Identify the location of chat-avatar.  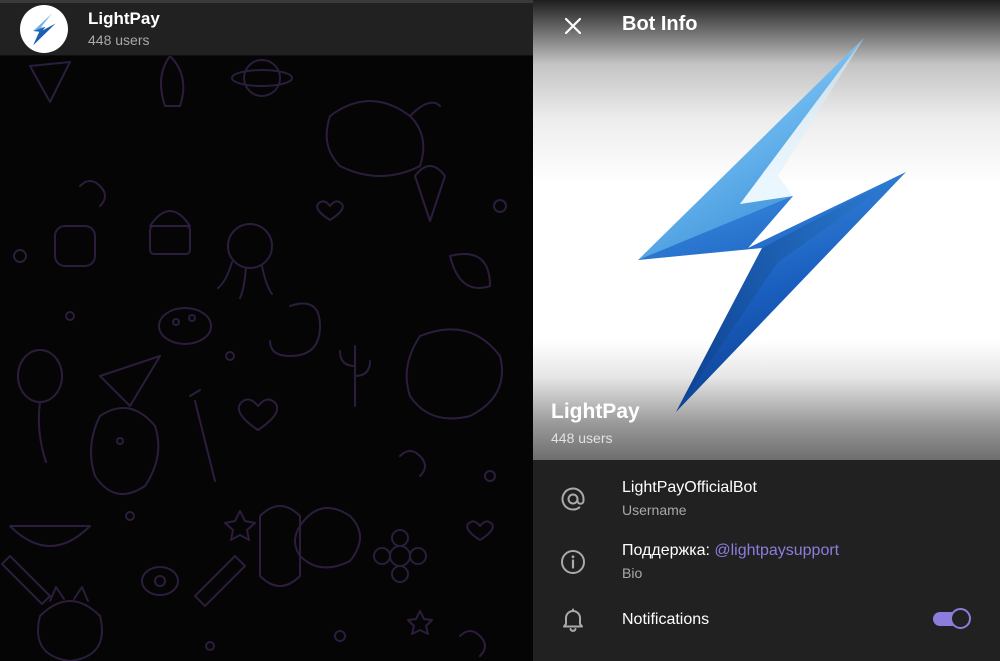
(44, 29).